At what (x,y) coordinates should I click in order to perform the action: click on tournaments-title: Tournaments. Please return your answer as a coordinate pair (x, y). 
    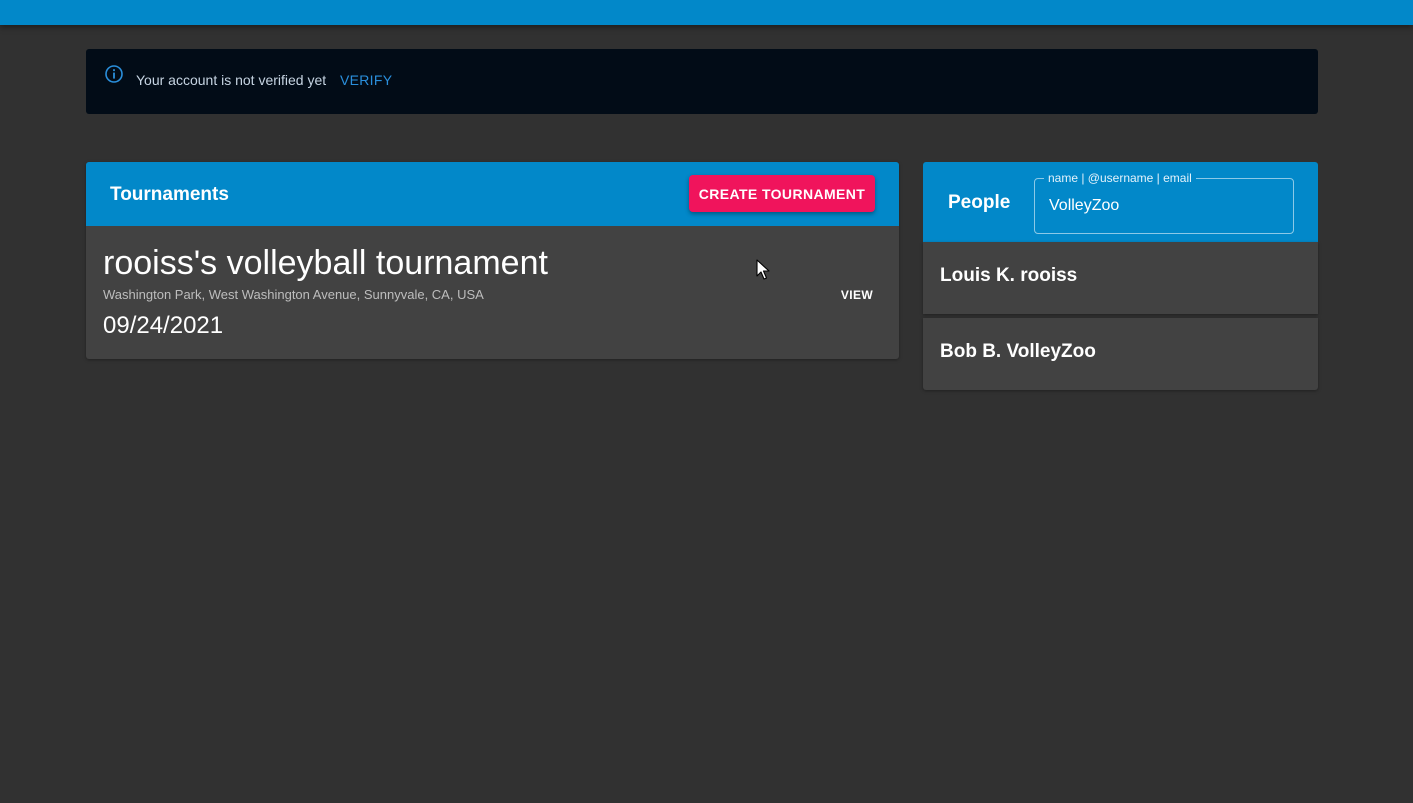
    Looking at the image, I should click on (169, 194).